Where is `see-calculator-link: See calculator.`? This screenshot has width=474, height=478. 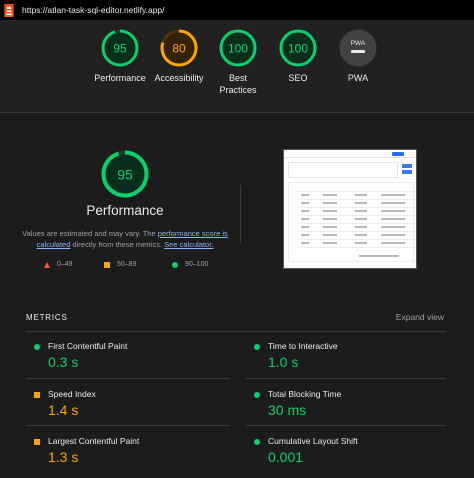
see-calculator-link: See calculator. is located at coordinates (188, 244).